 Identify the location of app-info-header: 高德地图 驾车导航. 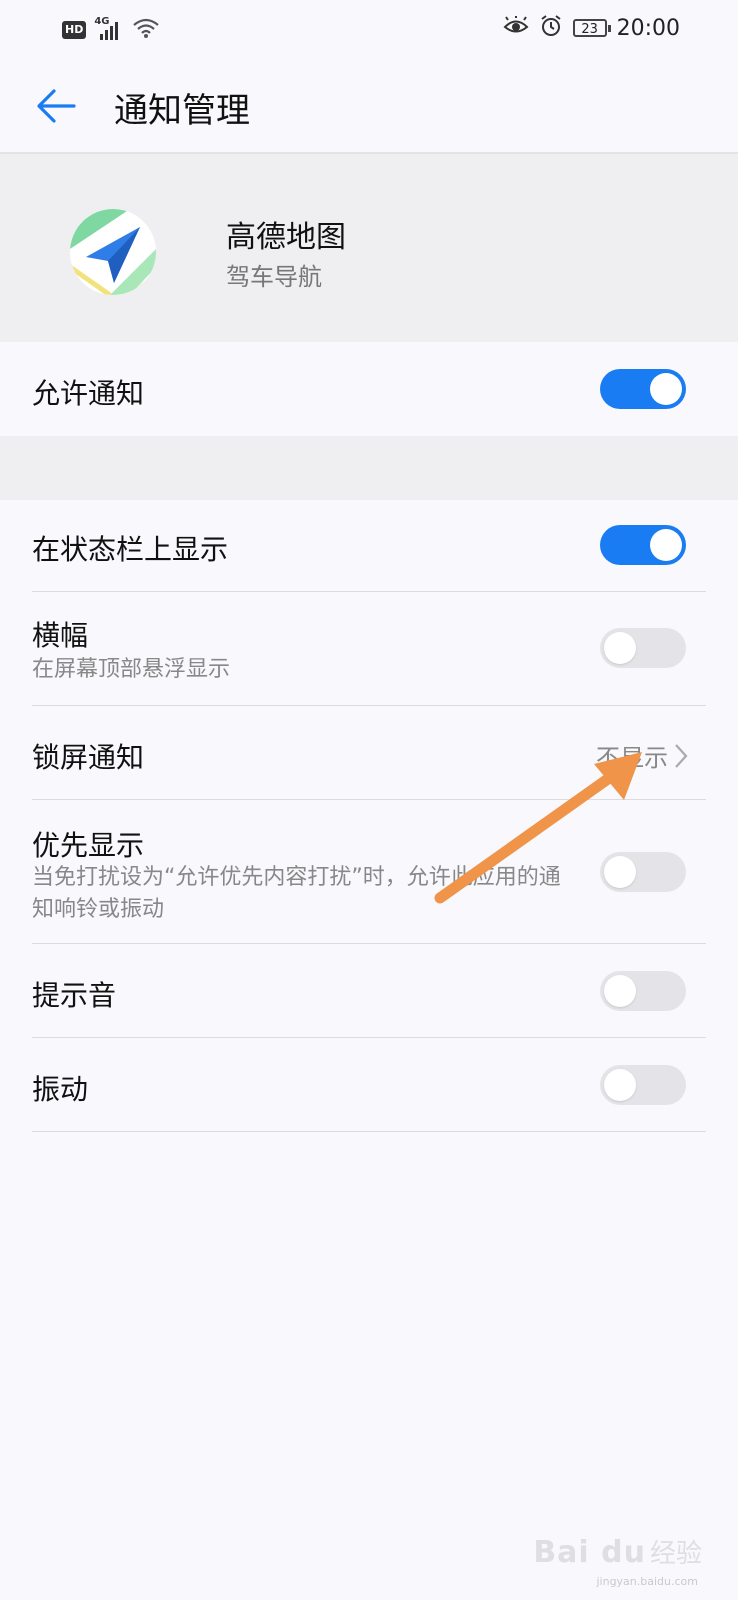
(369, 247).